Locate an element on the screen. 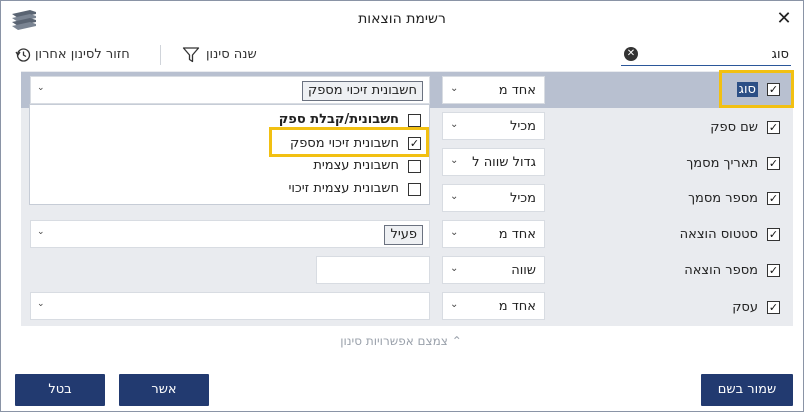  confirm-button: אשר is located at coordinates (164, 390).